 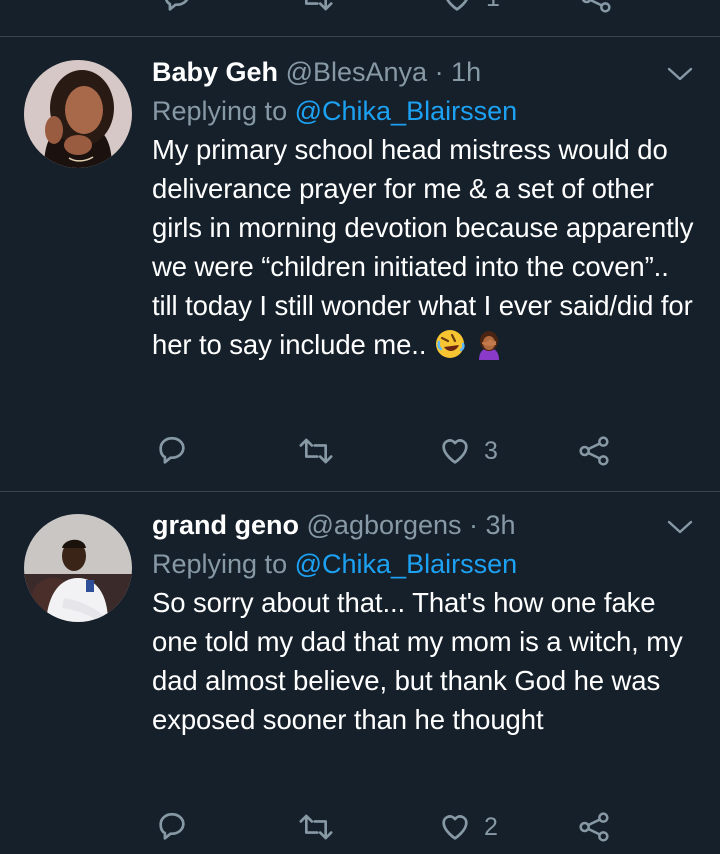 What do you see at coordinates (384, 525) in the screenshot?
I see `user-handle: @agborgens` at bounding box center [384, 525].